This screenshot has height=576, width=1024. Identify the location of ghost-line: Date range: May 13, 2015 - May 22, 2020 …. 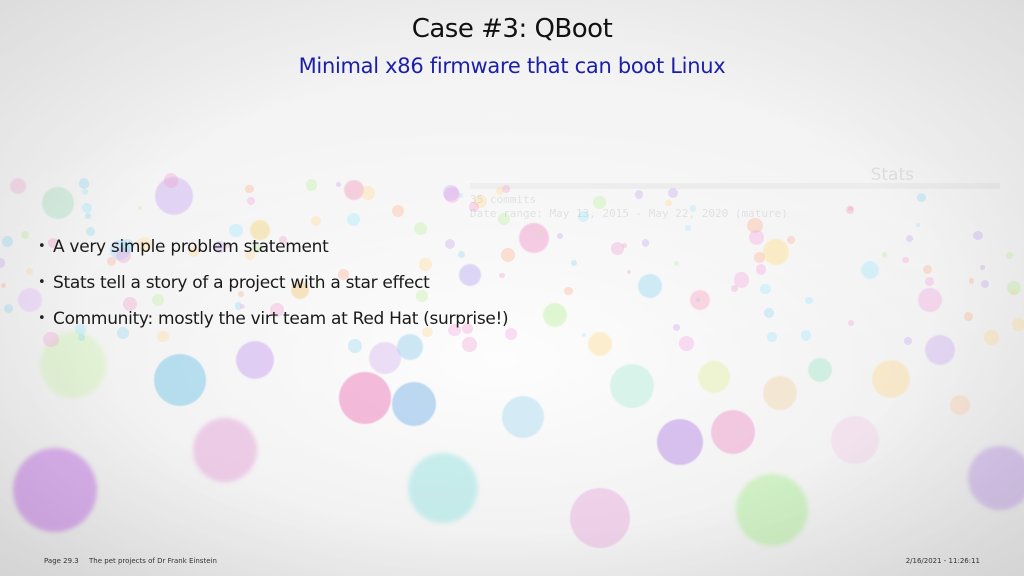
(629, 213).